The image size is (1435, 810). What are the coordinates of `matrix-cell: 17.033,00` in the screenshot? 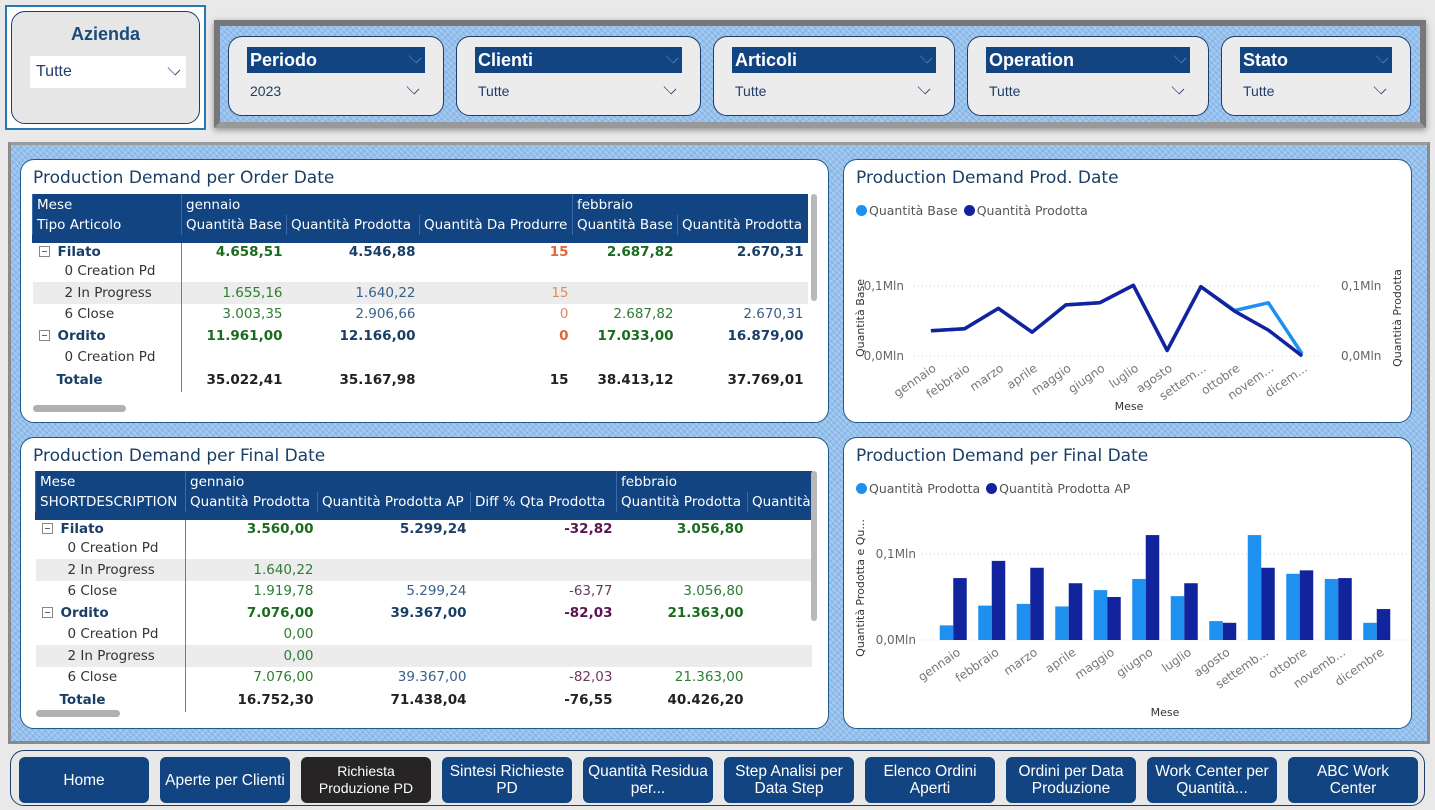 It's located at (635, 335).